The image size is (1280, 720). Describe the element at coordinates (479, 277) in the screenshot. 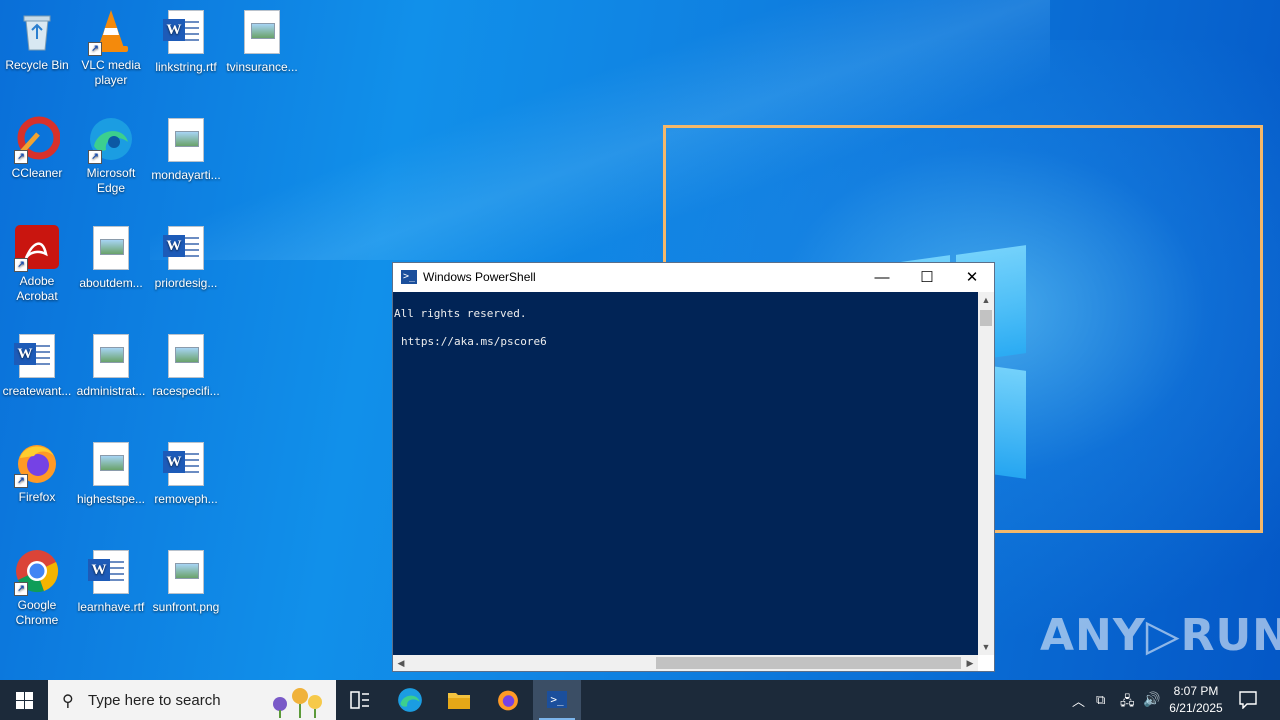

I see `window-title: Windows PowerShell` at that location.